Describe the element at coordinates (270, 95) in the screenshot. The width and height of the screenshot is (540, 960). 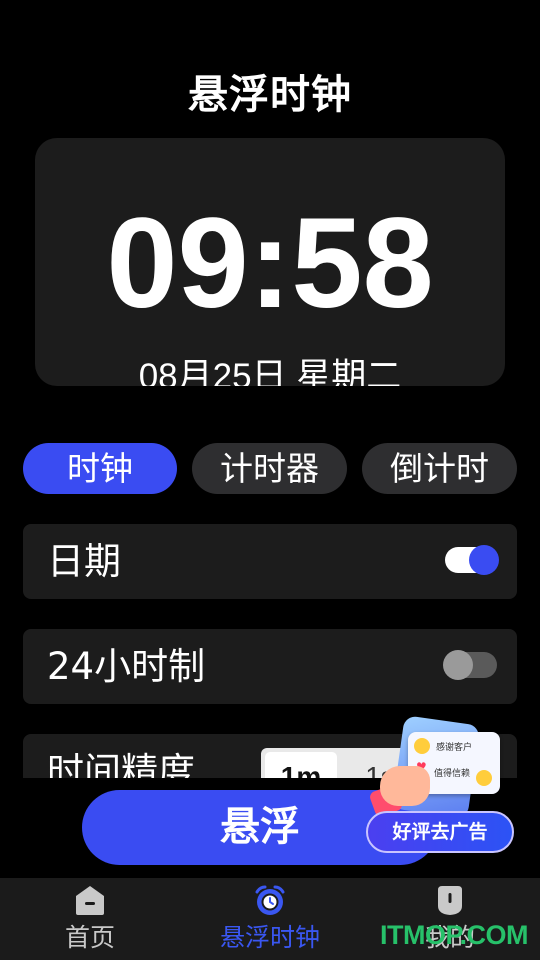
I see `page-title: 悬浮时钟` at that location.